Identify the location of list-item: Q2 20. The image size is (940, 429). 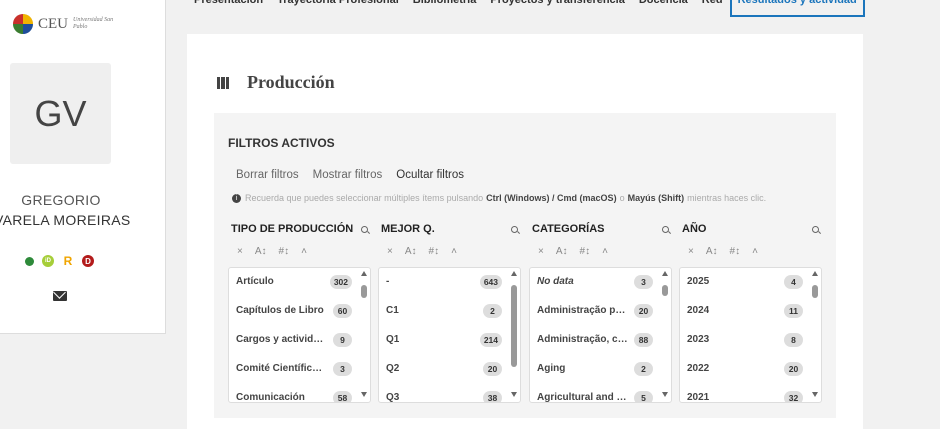
(449, 368).